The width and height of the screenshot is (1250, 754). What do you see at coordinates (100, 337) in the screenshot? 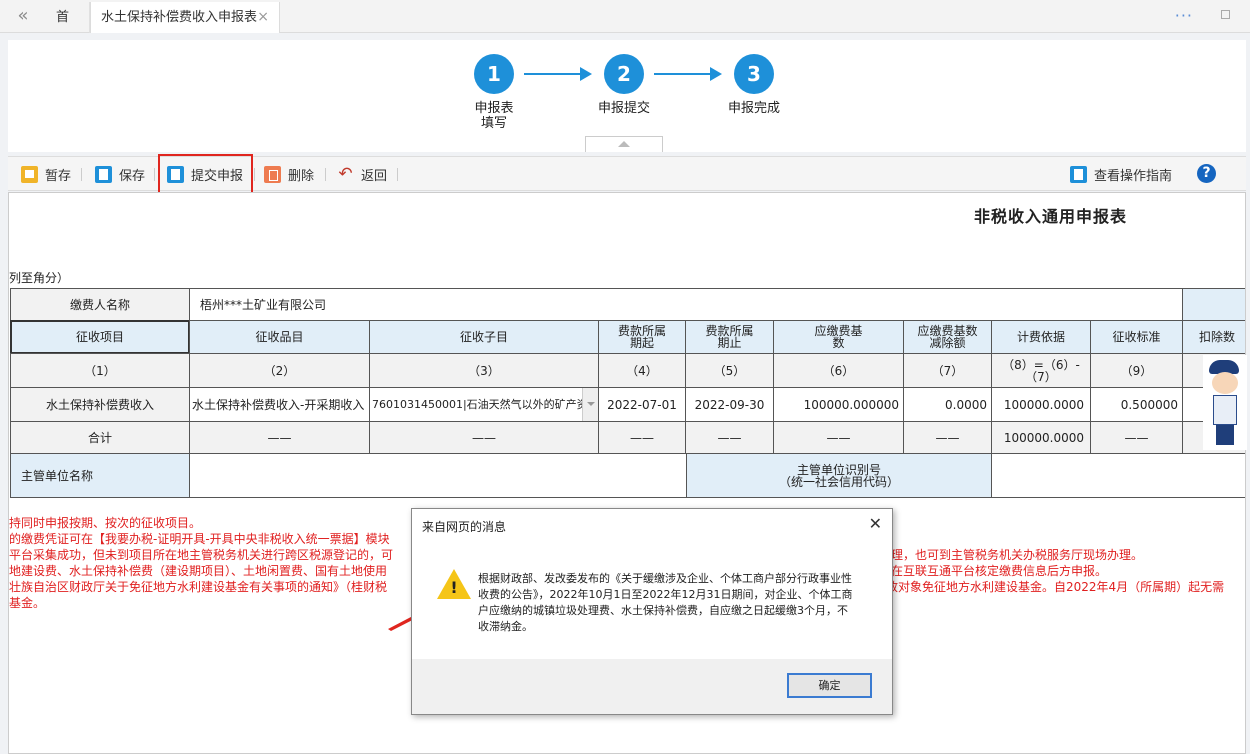
I see `header-item: 征收项目` at bounding box center [100, 337].